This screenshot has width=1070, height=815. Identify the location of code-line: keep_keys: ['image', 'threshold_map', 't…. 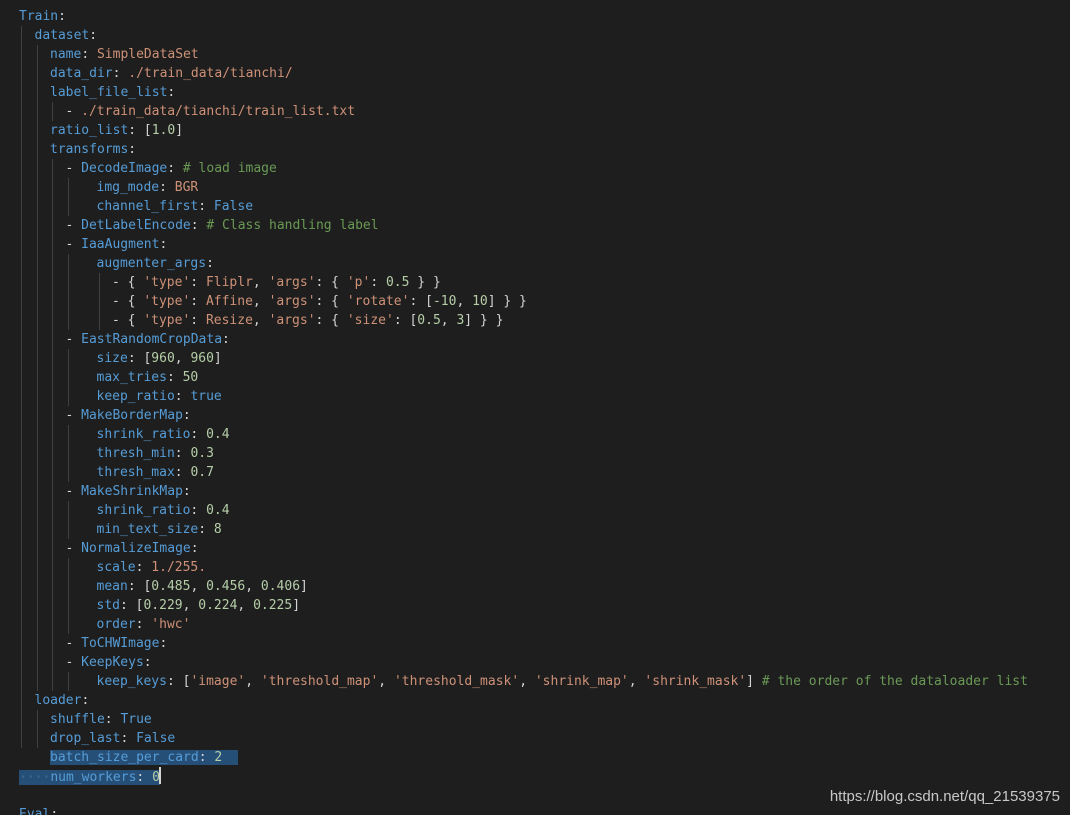
(535, 681).